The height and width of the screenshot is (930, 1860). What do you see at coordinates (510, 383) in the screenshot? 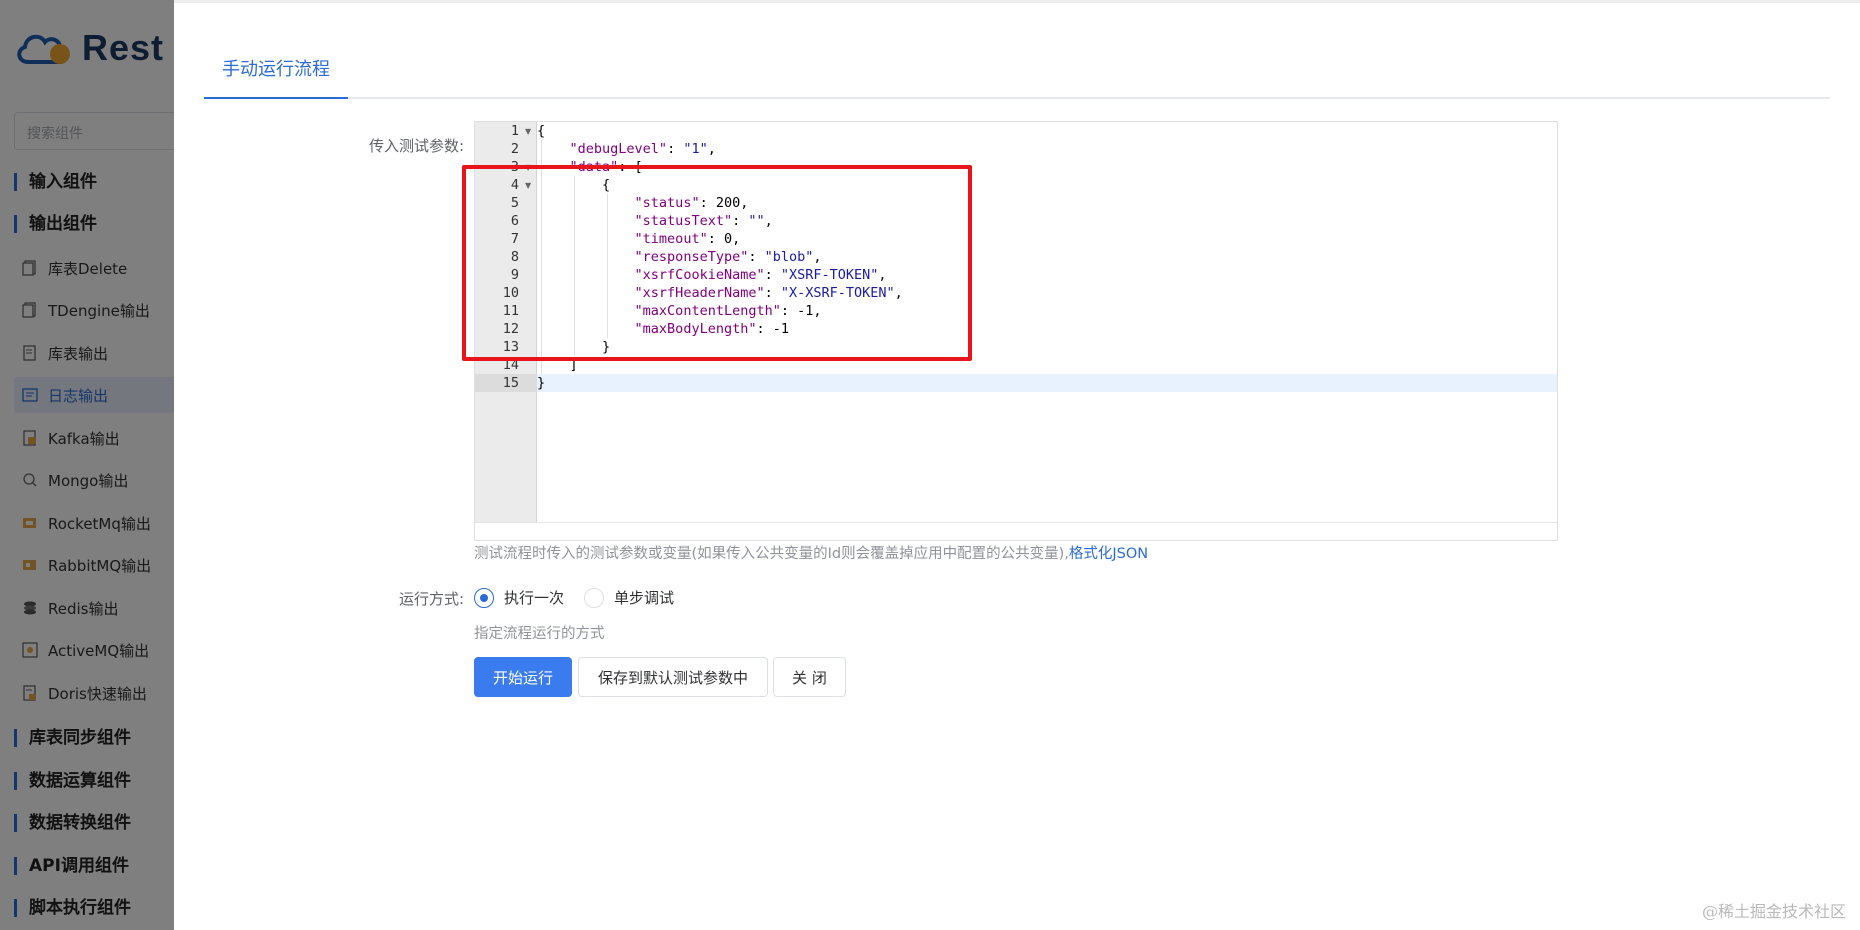
I see `line-number: 15` at bounding box center [510, 383].